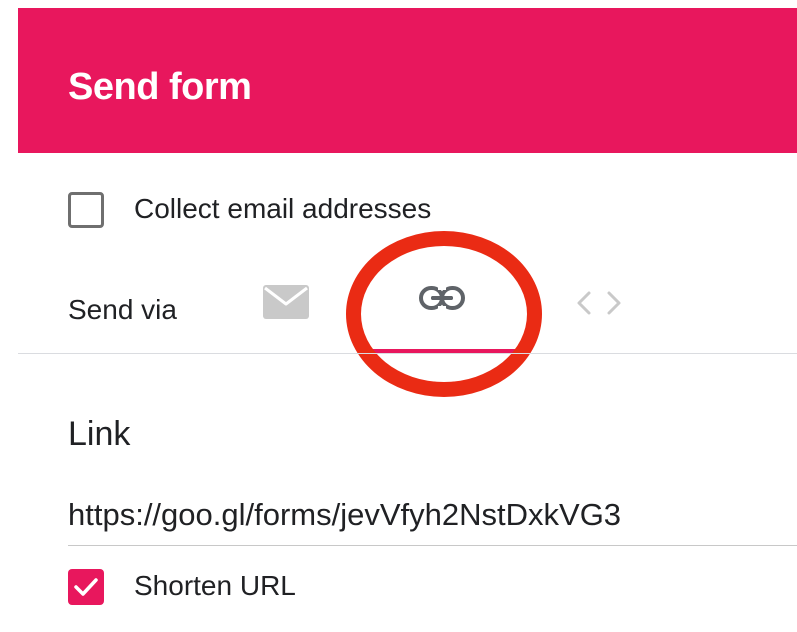 Image resolution: width=797 pixels, height=632 pixels. Describe the element at coordinates (345, 514) in the screenshot. I see `link-url-text: https://goo.gl/forms/jevVfyh2NstDxkVG3` at that location.